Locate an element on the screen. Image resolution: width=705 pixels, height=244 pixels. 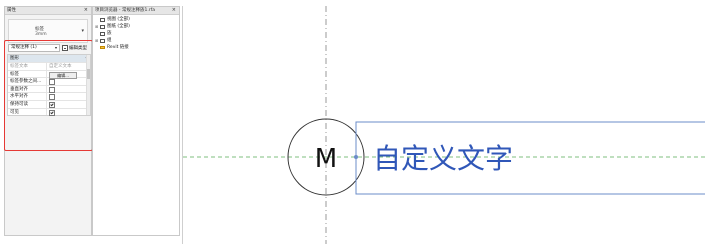
edit-type-icon is located at coordinates (65, 48).